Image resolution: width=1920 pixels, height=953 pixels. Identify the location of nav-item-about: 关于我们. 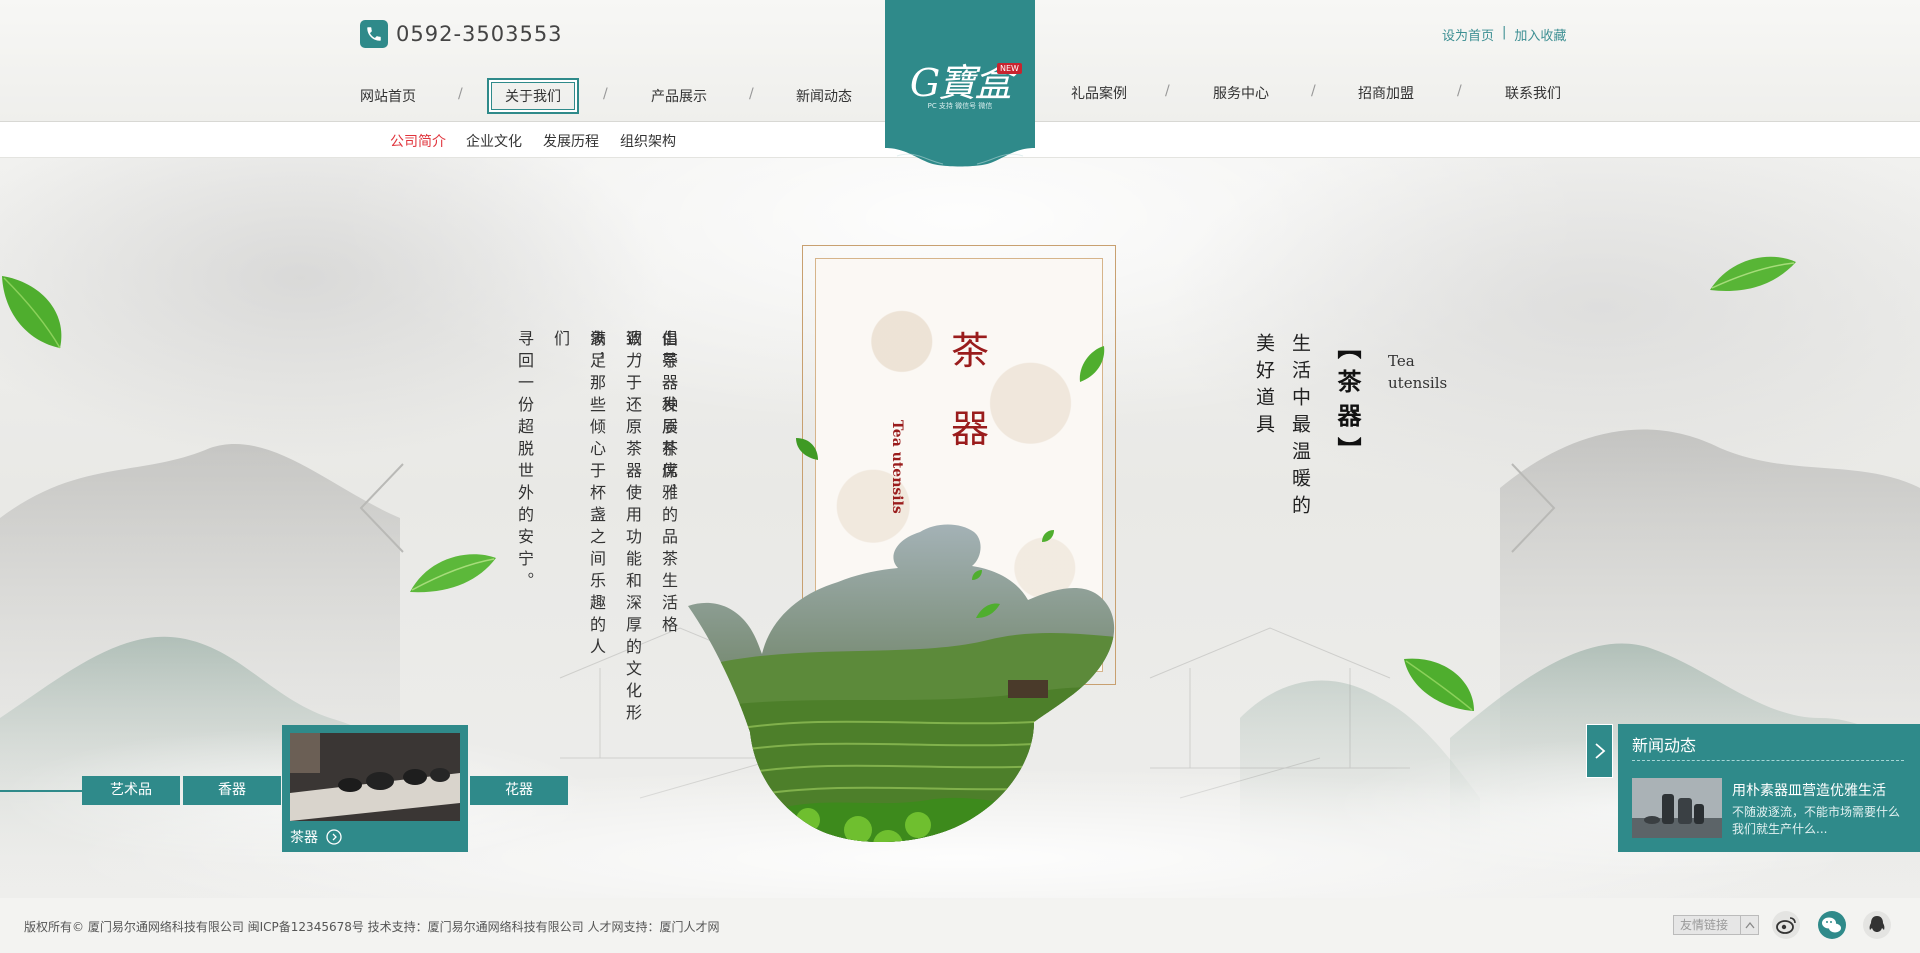
(533, 96).